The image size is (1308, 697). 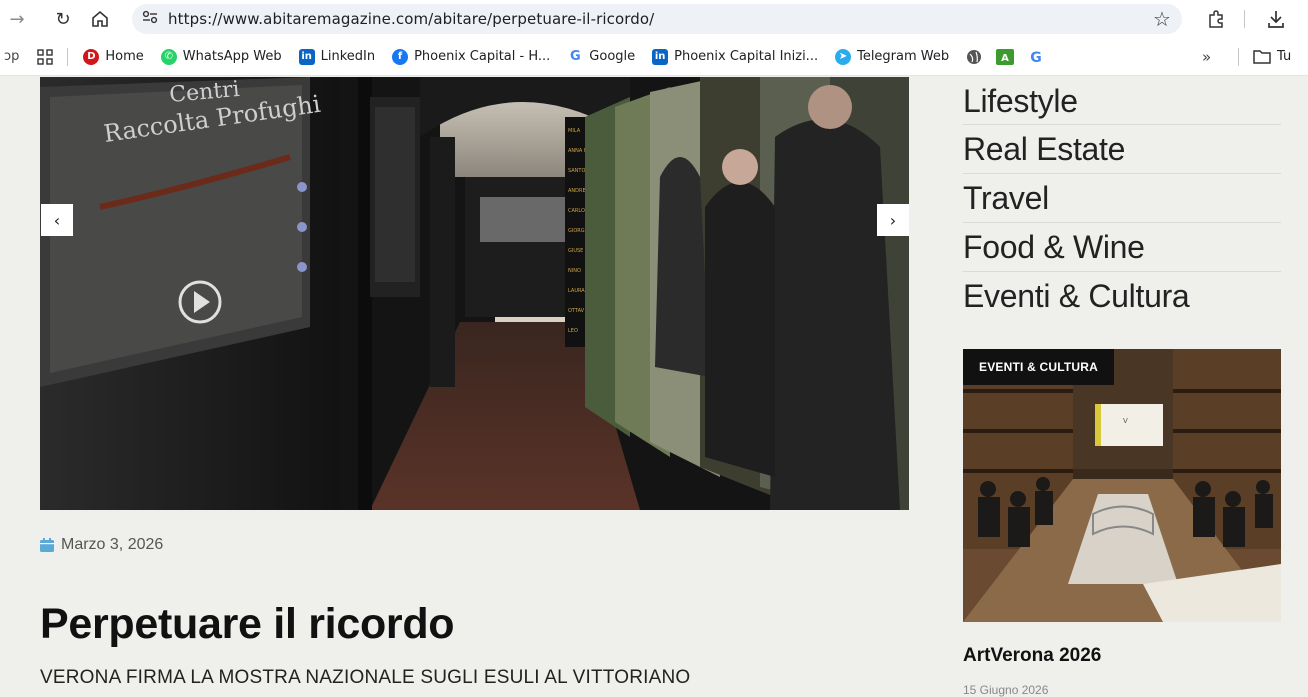 I want to click on toolbar-separator, so click(x=1244, y=19).